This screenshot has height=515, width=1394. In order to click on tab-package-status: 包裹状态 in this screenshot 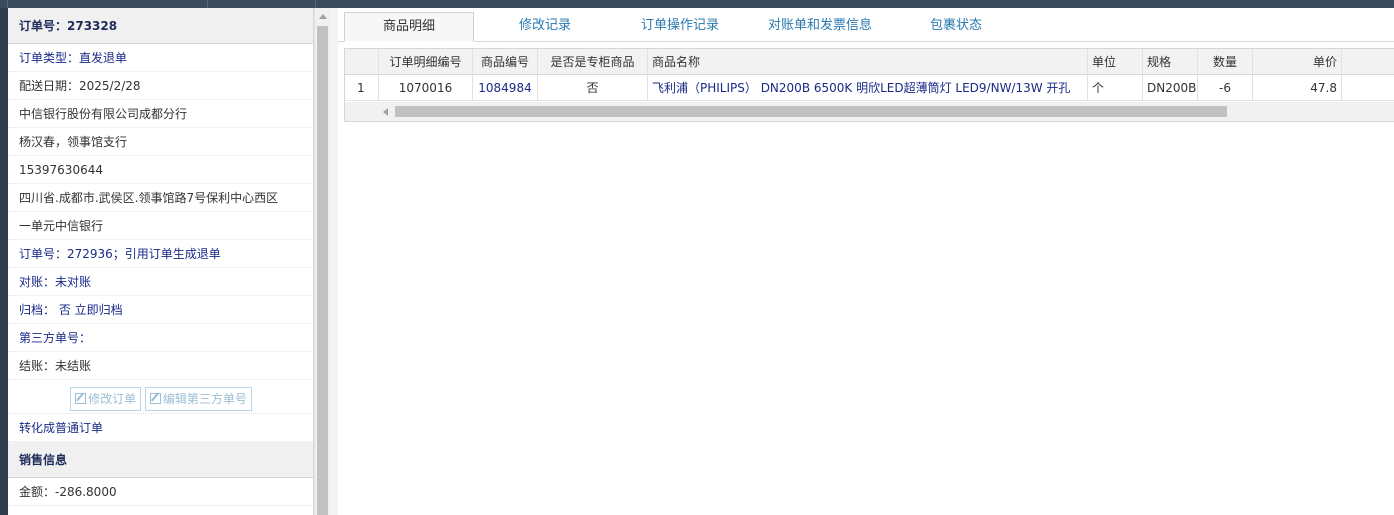, I will do `click(956, 27)`.